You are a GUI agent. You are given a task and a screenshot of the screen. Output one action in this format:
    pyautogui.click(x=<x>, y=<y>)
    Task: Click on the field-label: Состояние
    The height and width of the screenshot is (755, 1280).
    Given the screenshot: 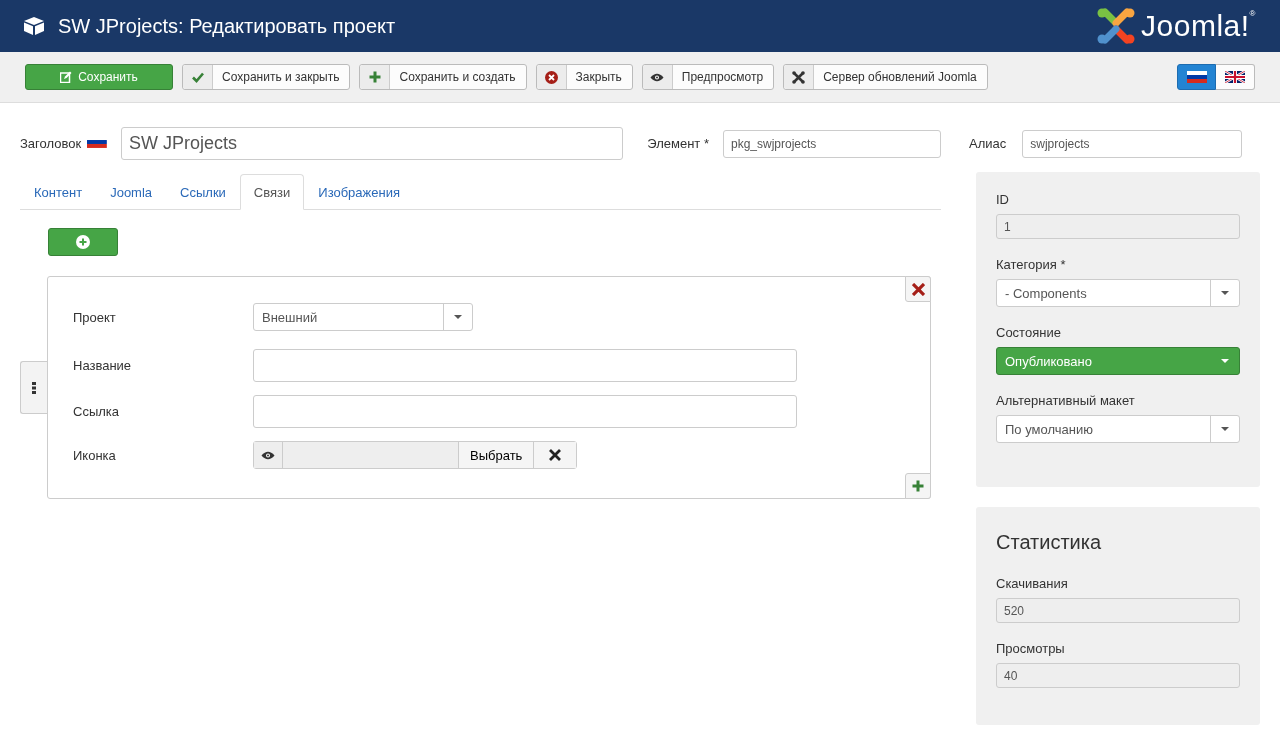 What is the action you would take?
    pyautogui.click(x=1029, y=332)
    